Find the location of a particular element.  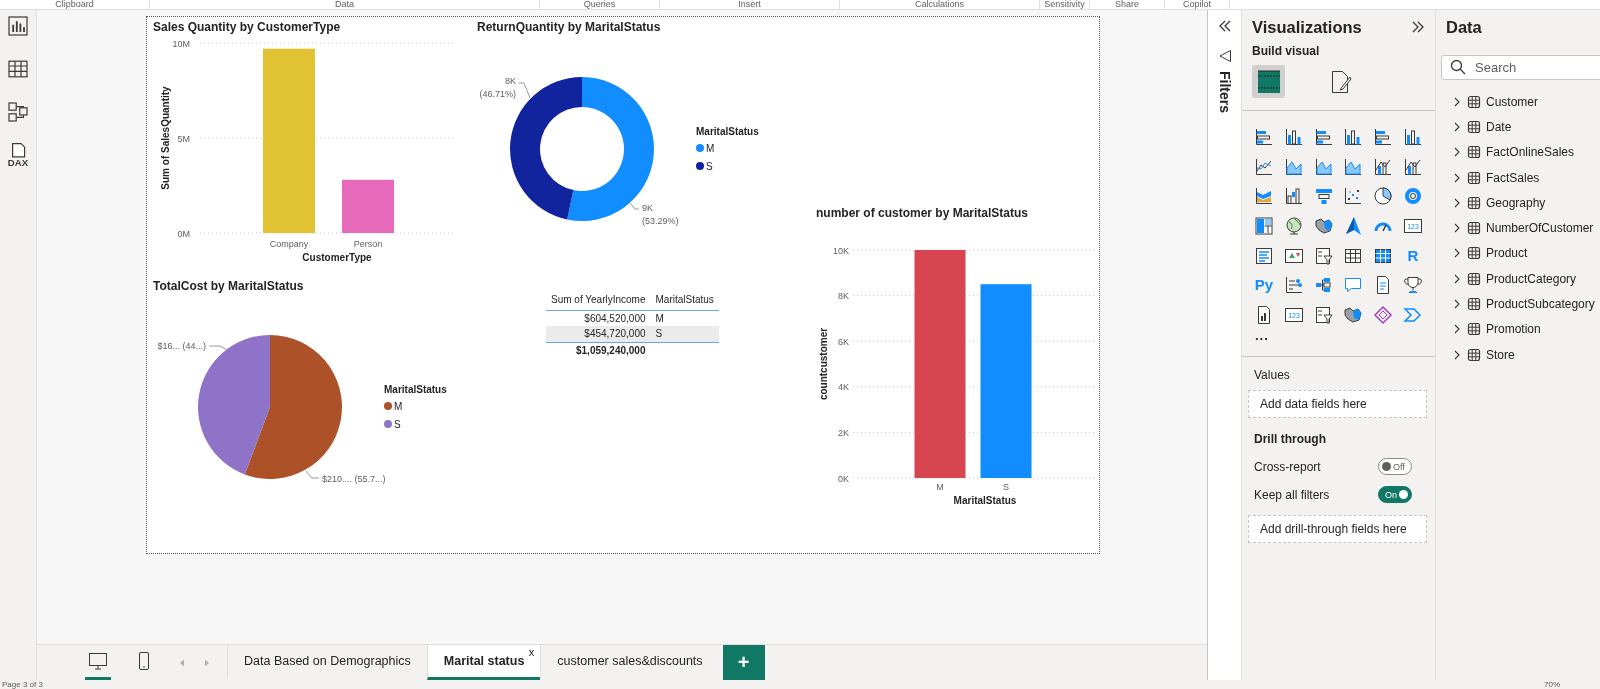

section-label: Build visual is located at coordinates (1286, 52).